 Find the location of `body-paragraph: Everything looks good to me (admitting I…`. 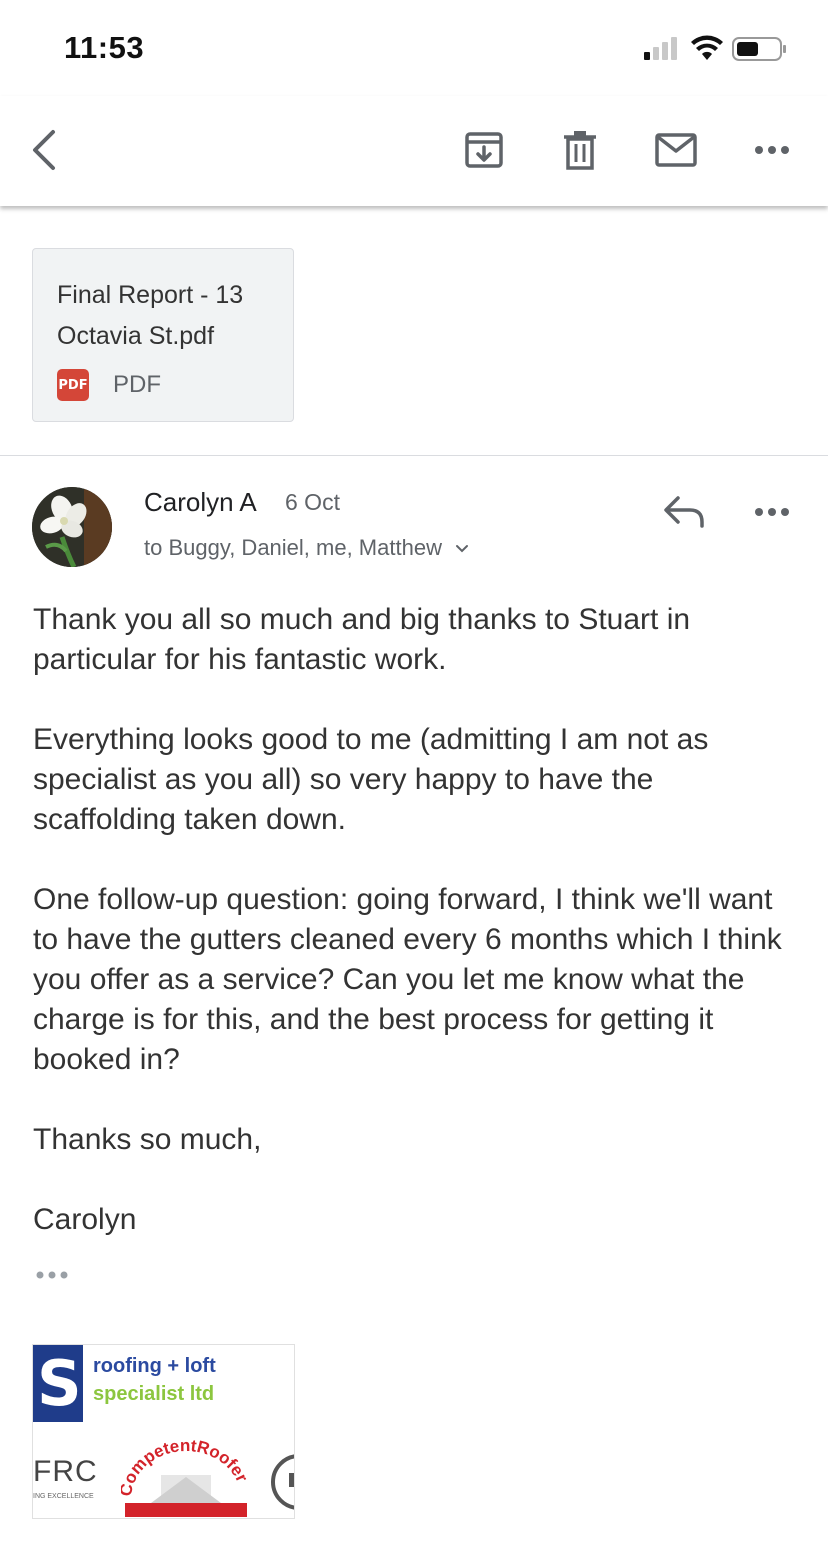

body-paragraph: Everything looks good to me (admitting I… is located at coordinates (371, 779).